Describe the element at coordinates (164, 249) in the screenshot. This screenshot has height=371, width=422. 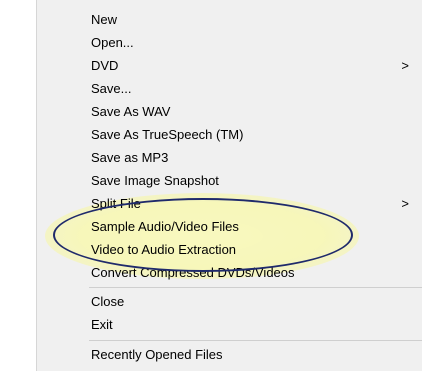
I see `menu-item-label: Video to Audio Extraction` at that location.